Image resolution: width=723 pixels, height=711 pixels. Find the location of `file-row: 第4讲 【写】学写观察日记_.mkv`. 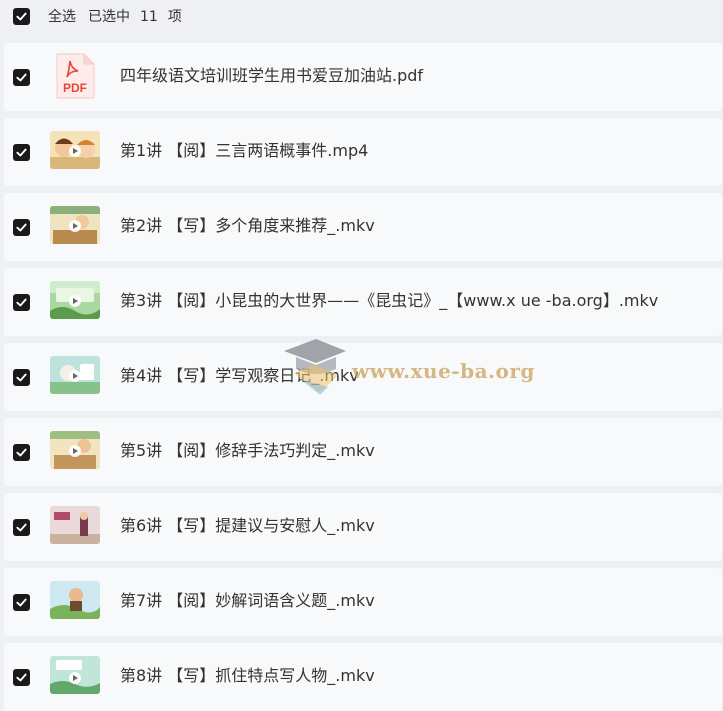

file-row: 第4讲 【写】学写观察日记_.mkv is located at coordinates (363, 377).